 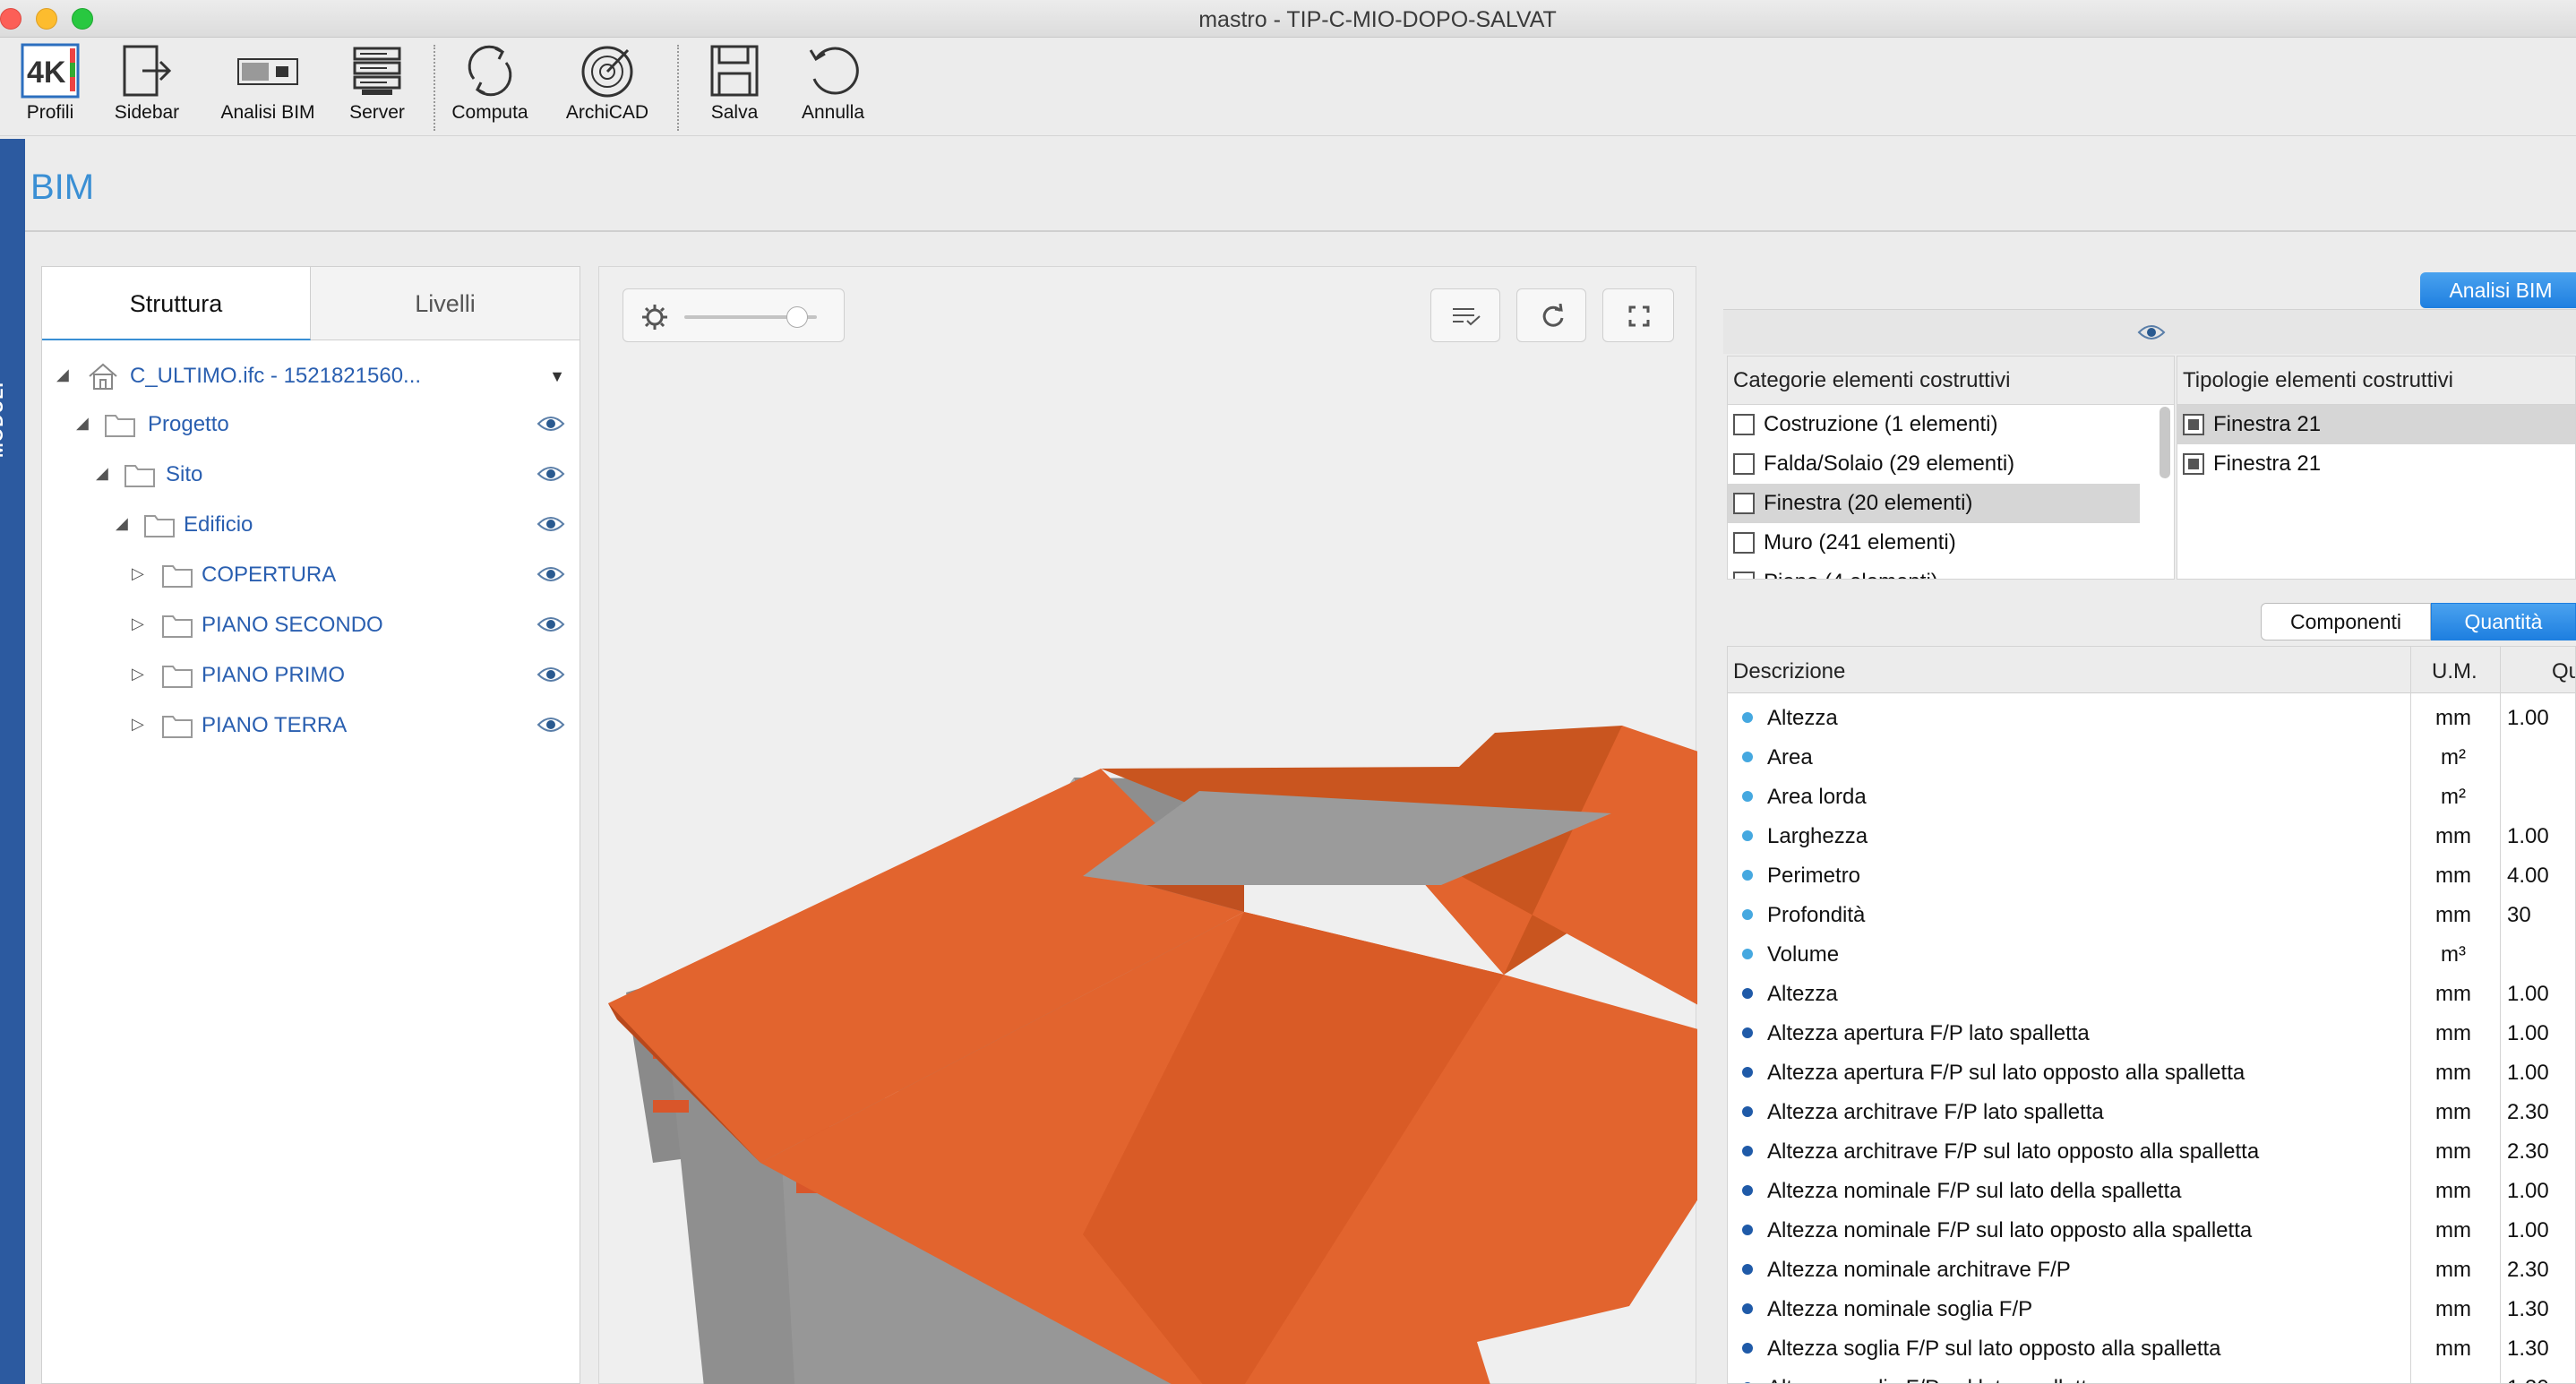 What do you see at coordinates (607, 88) in the screenshot?
I see `archicad-button: ArchiCAD` at bounding box center [607, 88].